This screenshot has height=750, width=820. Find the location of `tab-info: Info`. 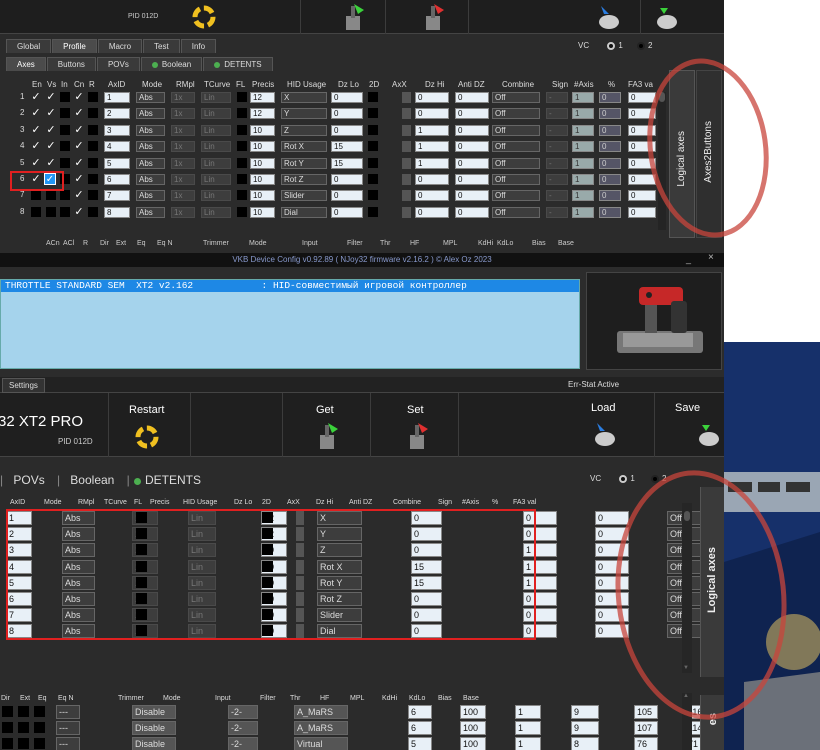

tab-info: Info is located at coordinates (198, 46).